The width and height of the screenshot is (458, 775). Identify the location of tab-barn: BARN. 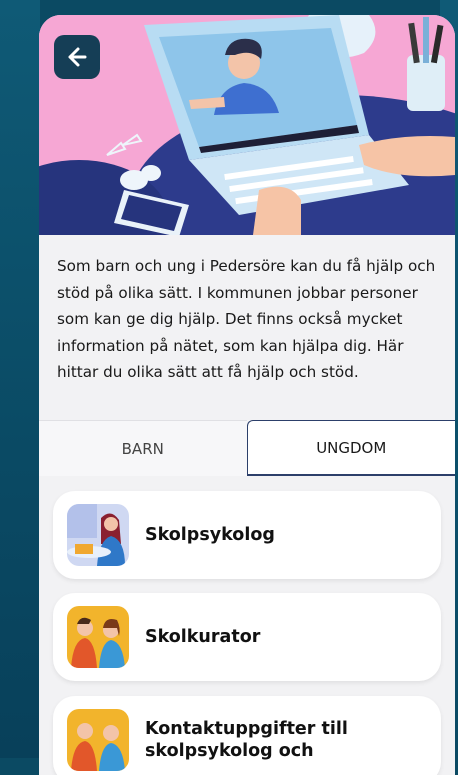
(143, 448).